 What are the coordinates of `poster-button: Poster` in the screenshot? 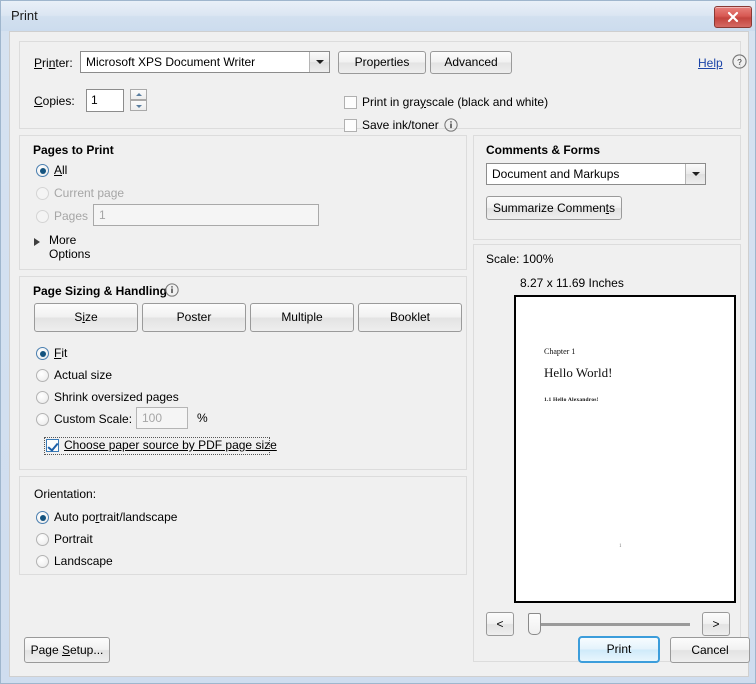 It's located at (194, 317).